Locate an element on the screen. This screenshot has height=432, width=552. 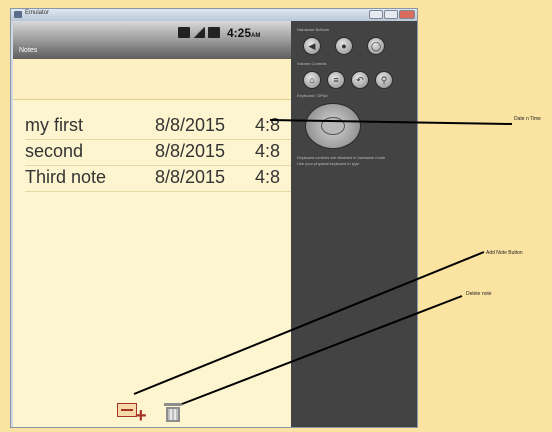
add-button-annotation: Add Note Button is located at coordinates (504, 253).